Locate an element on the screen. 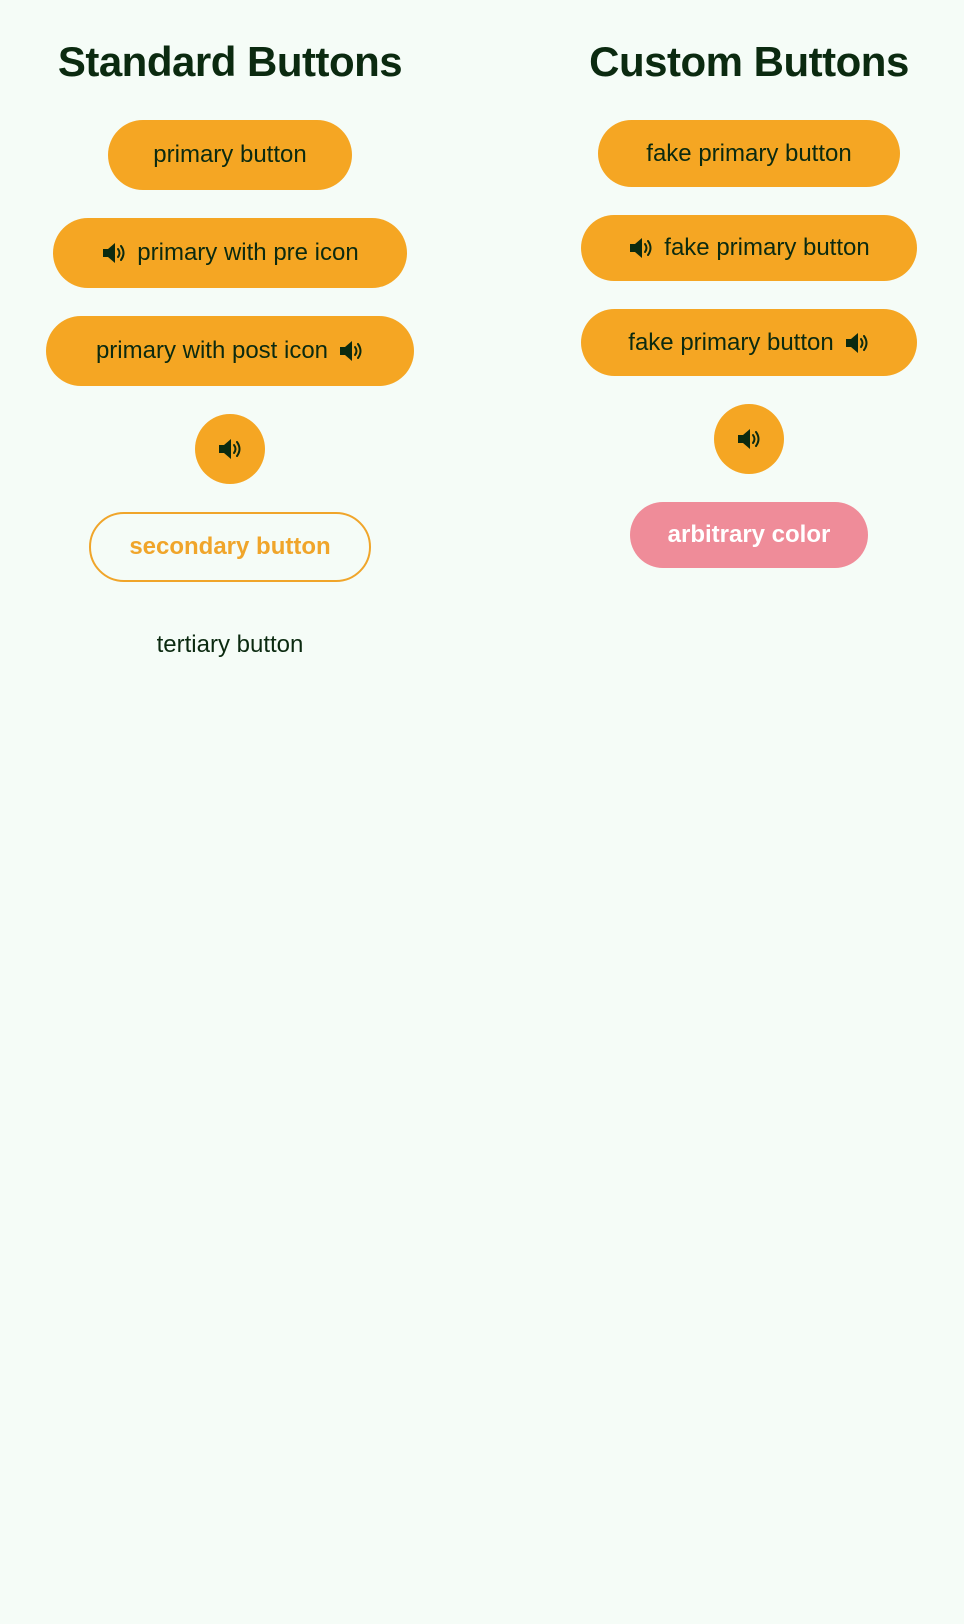  fake-primary-button-label: fake primary button is located at coordinates (749, 153).